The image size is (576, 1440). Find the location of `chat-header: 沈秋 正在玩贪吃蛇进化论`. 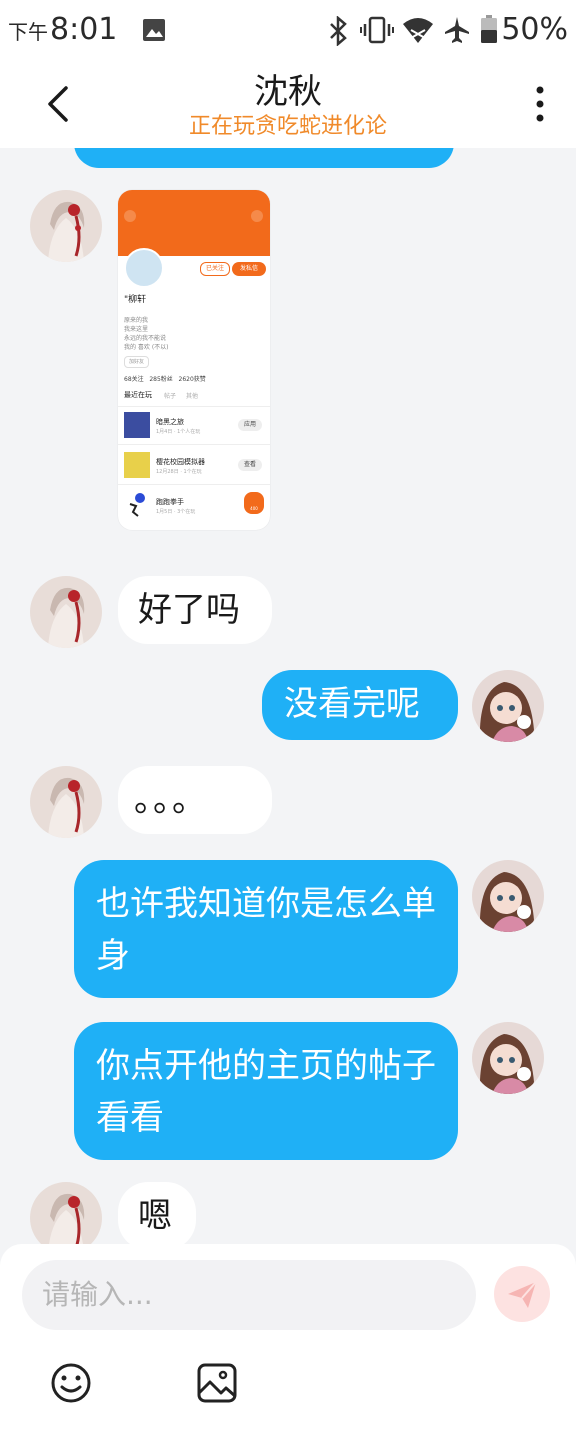

chat-header: 沈秋 正在玩贪吃蛇进化论 is located at coordinates (288, 104).